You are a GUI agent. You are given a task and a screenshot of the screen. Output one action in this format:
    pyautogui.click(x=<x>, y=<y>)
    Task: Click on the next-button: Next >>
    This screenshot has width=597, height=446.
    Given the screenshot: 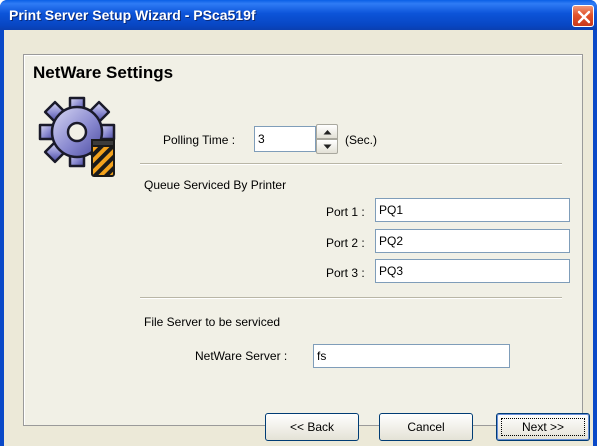 What is the action you would take?
    pyautogui.click(x=543, y=427)
    